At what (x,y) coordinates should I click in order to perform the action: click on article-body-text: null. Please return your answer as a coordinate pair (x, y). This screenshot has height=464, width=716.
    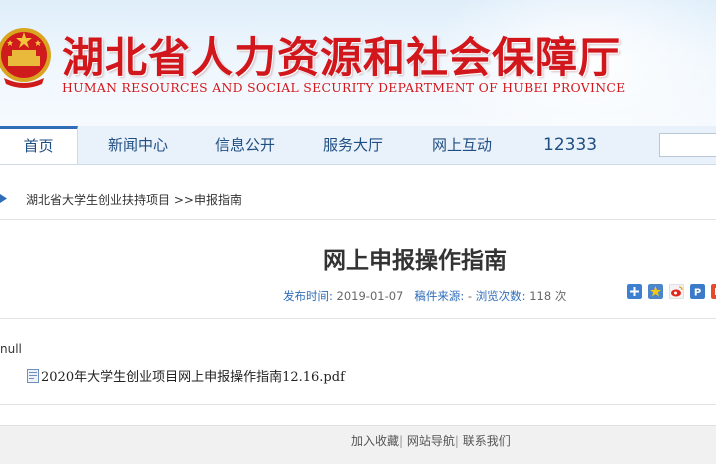
    Looking at the image, I should click on (11, 349).